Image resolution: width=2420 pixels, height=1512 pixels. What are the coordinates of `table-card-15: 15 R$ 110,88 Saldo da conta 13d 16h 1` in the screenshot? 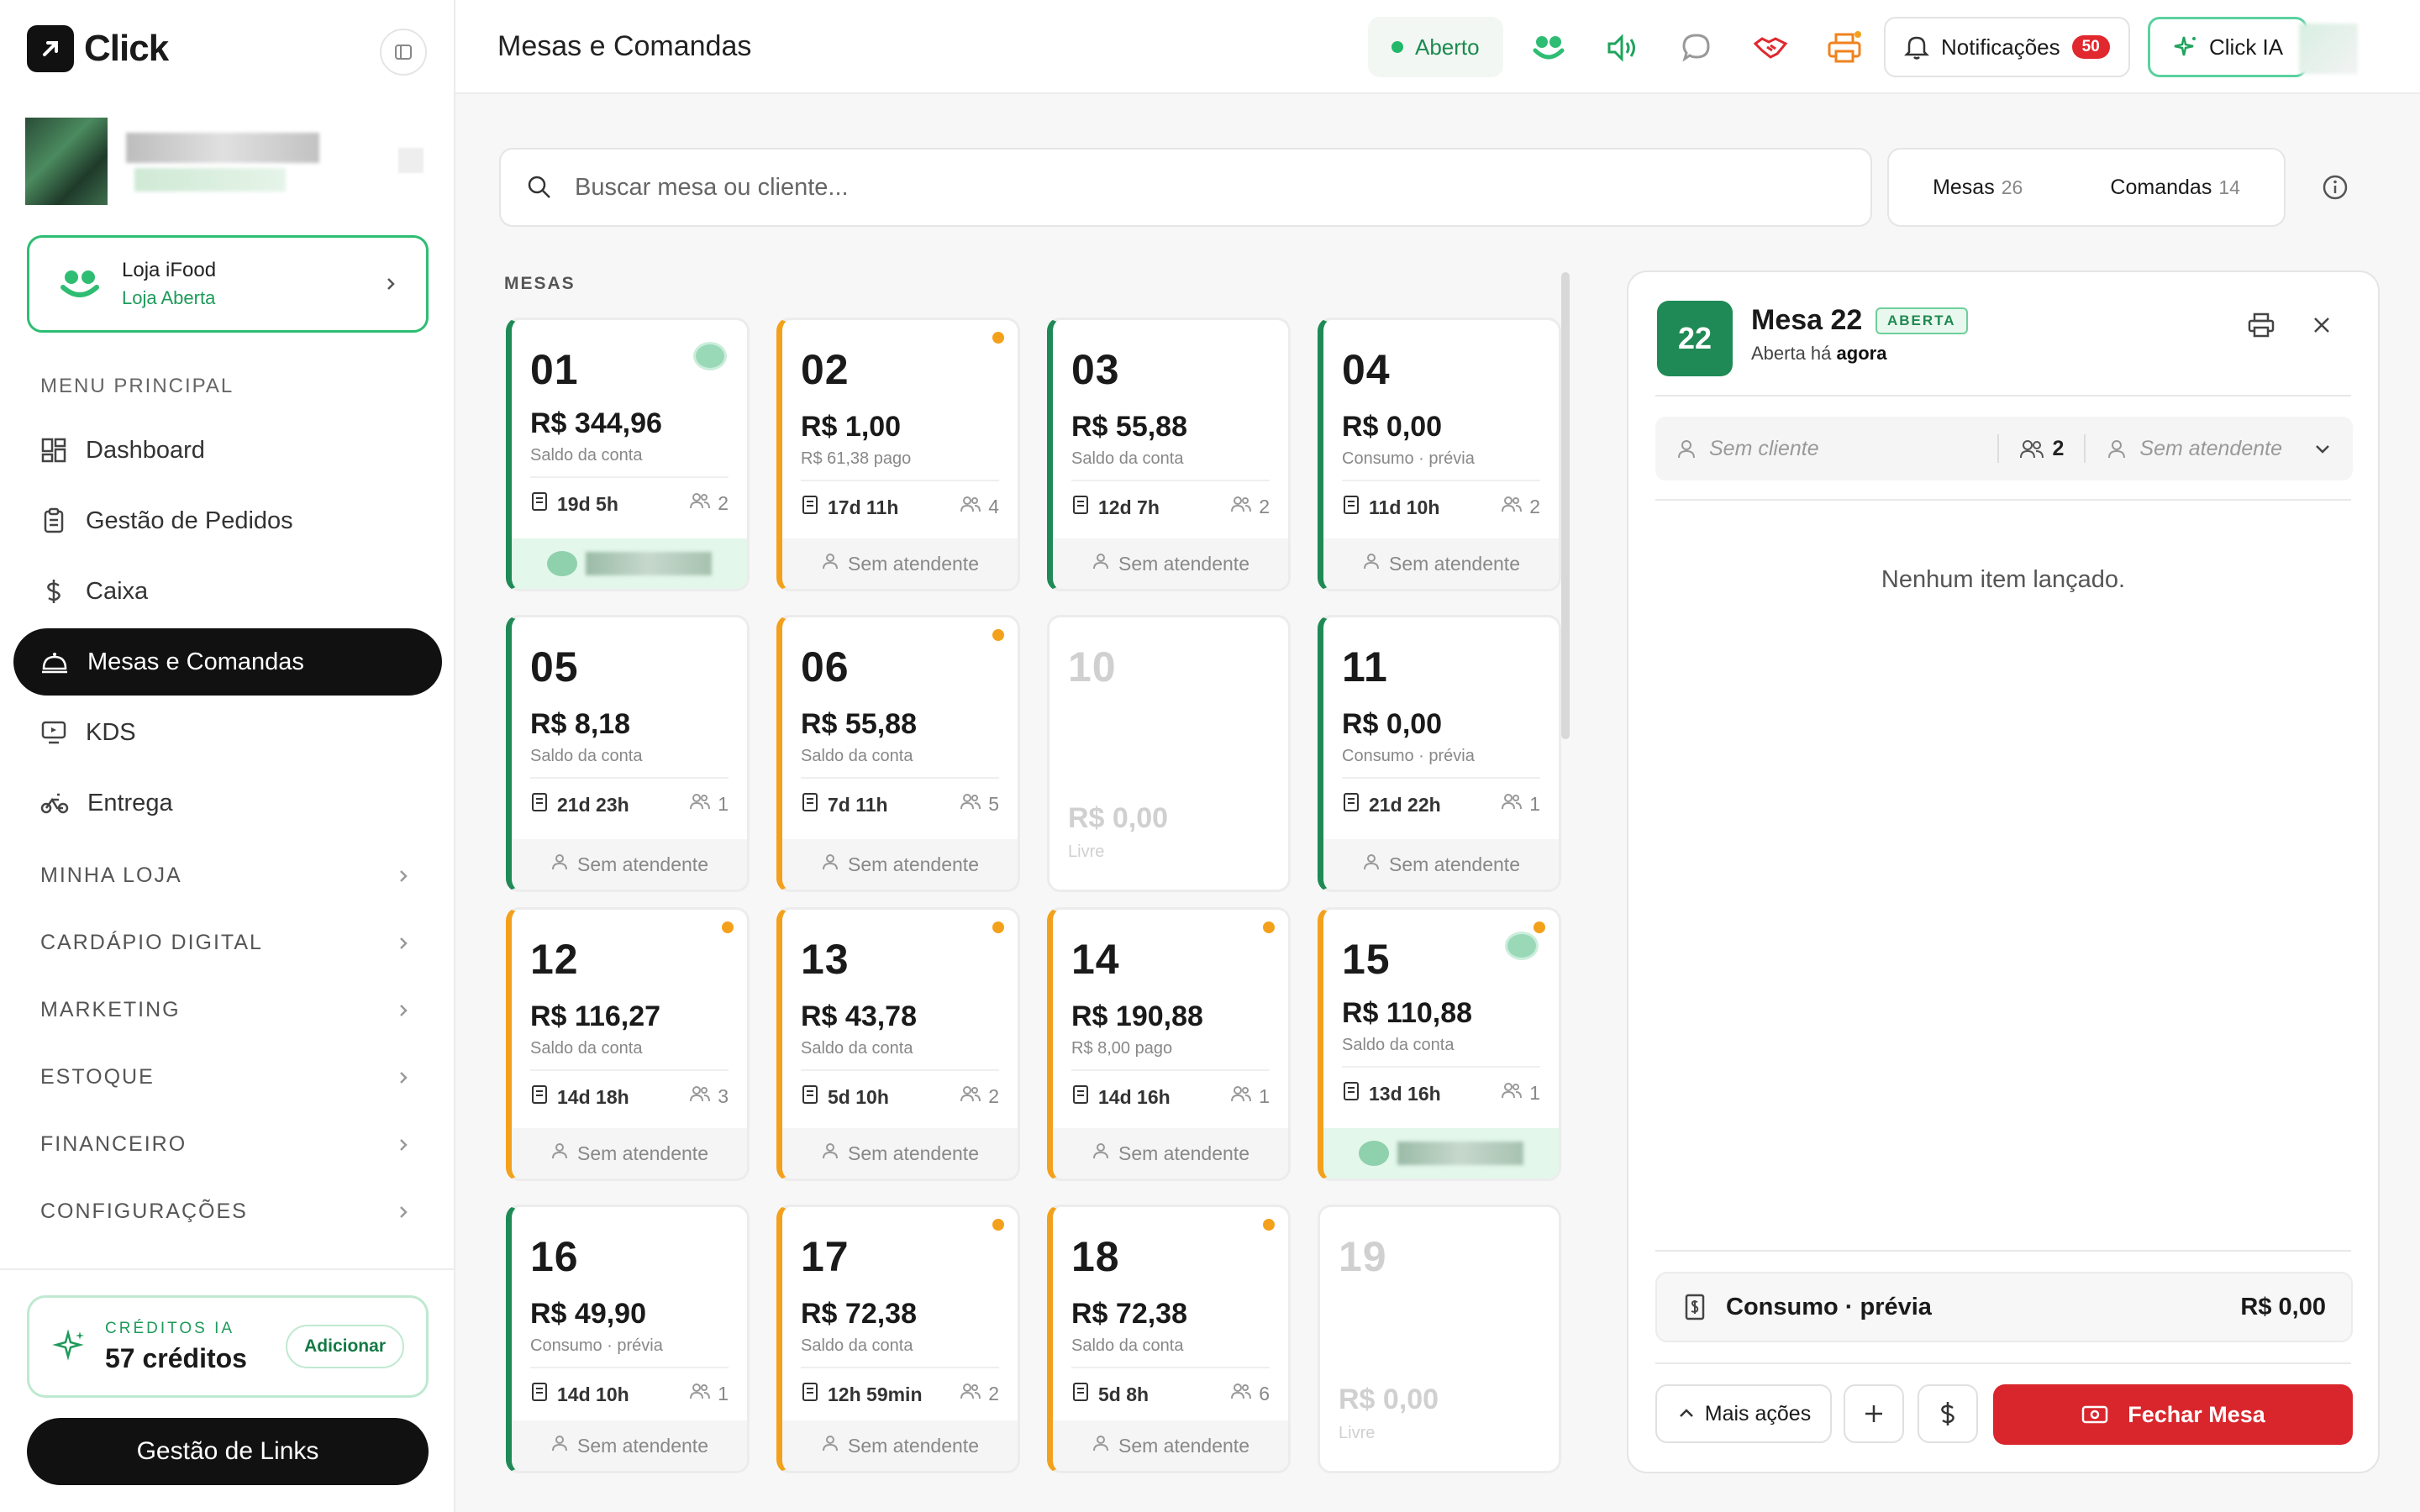 It's located at (1439, 1044).